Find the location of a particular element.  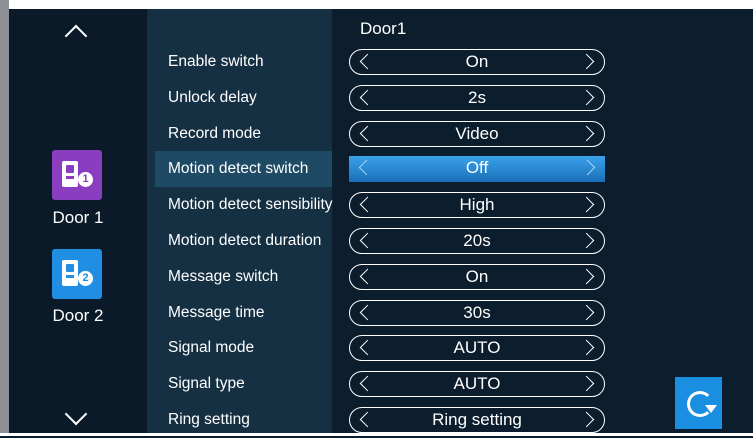

setting-value-selector: 20s is located at coordinates (477, 241).